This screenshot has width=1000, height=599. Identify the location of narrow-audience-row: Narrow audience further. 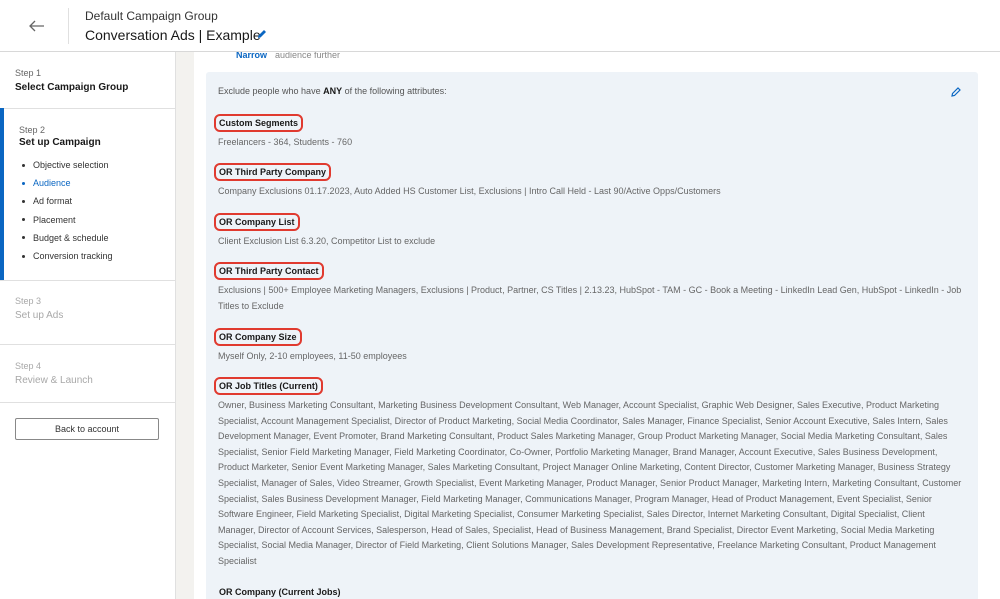
(288, 56).